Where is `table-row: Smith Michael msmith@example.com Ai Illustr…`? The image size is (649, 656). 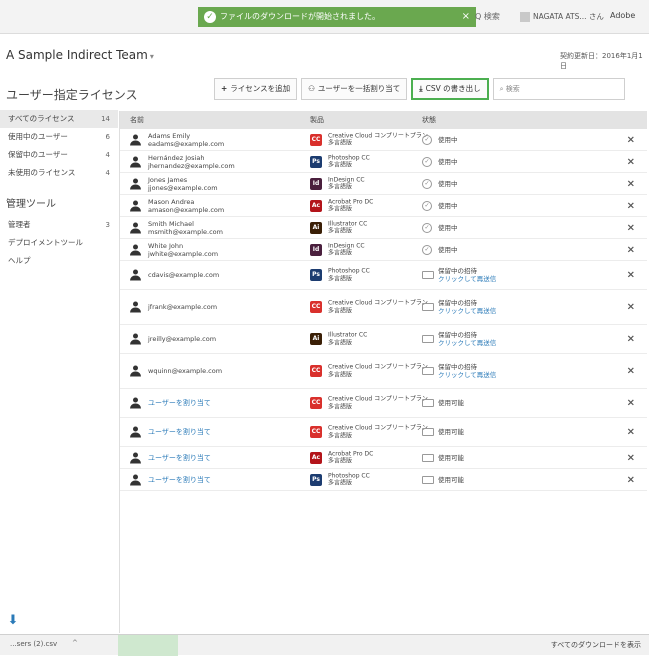 table-row: Smith Michael msmith@example.com Ai Illustr… is located at coordinates (383, 228).